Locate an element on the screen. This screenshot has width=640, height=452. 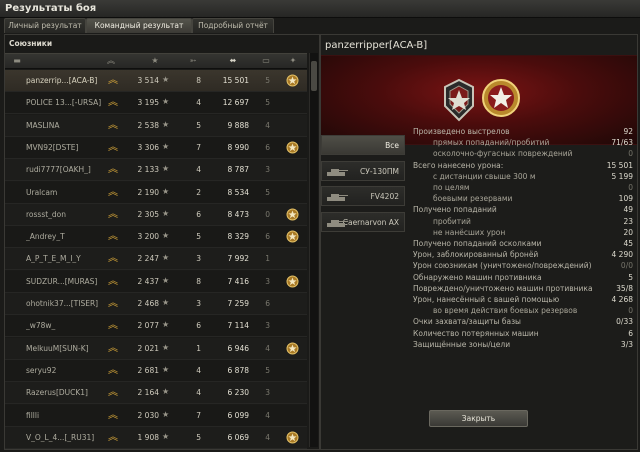
stat-row: пробитий 23 is located at coordinates (523, 222).